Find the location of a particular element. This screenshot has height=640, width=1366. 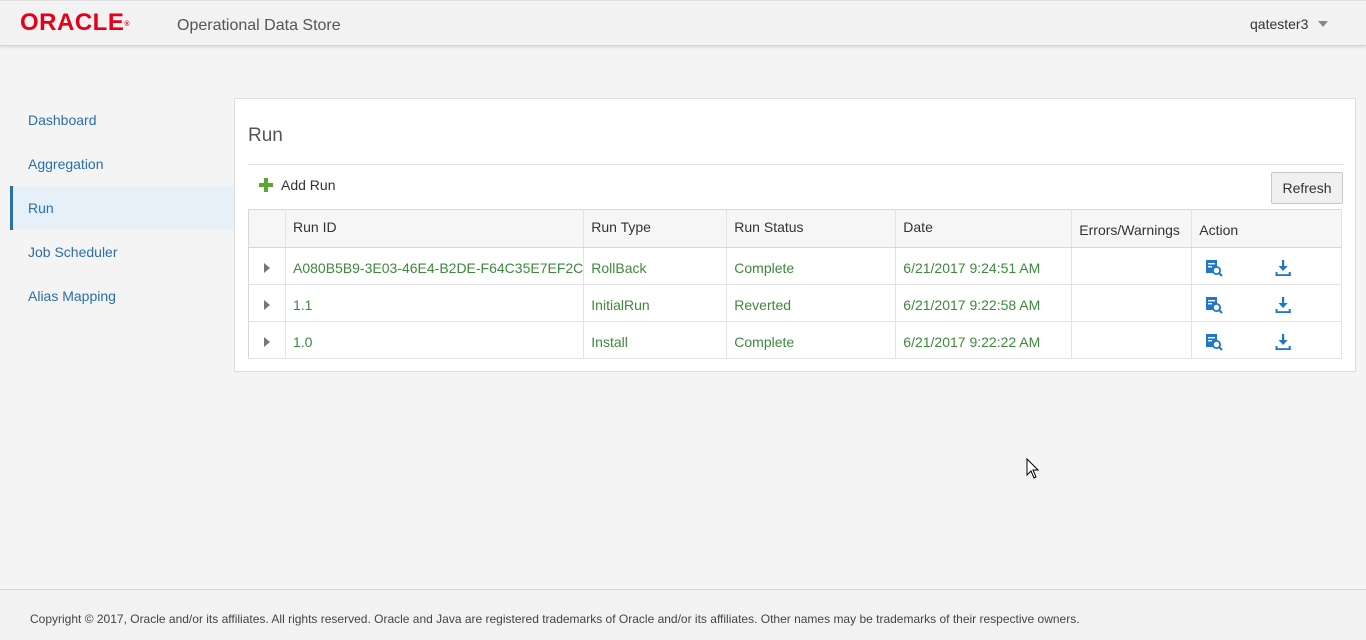

run-id-cell: 1.0 is located at coordinates (435, 340).